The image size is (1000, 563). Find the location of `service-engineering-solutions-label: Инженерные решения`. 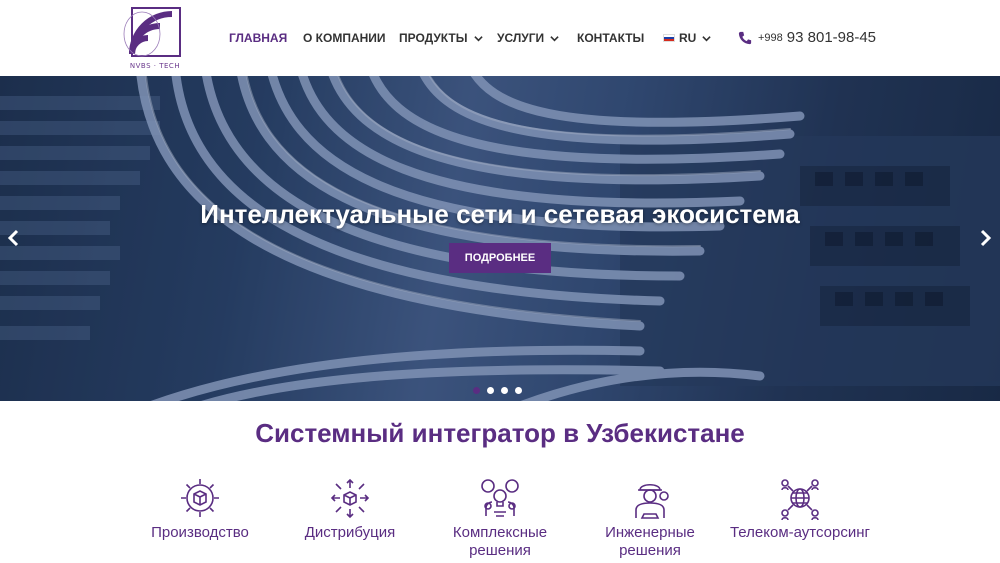

service-engineering-solutions-label: Инженерные решения is located at coordinates (650, 541).